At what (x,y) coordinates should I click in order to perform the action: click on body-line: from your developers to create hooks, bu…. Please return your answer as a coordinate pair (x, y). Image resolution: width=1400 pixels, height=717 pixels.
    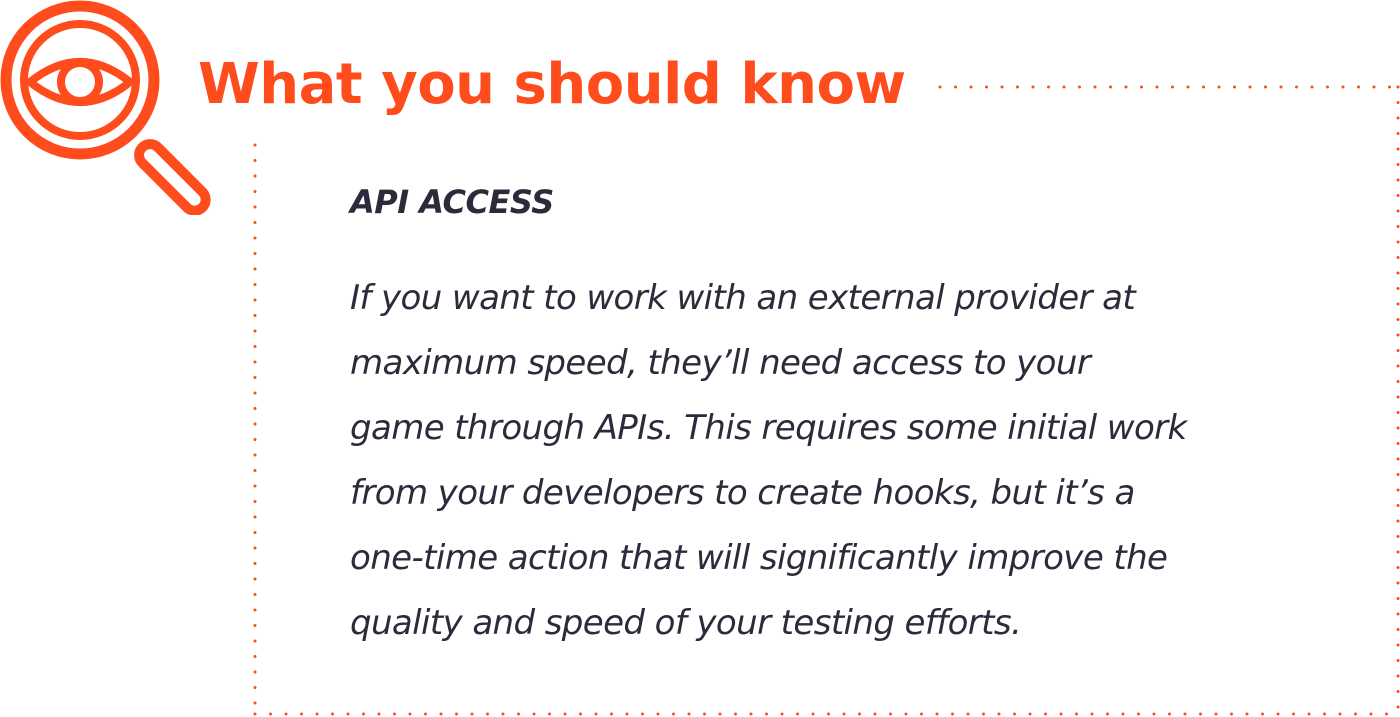
    Looking at the image, I should click on (742, 493).